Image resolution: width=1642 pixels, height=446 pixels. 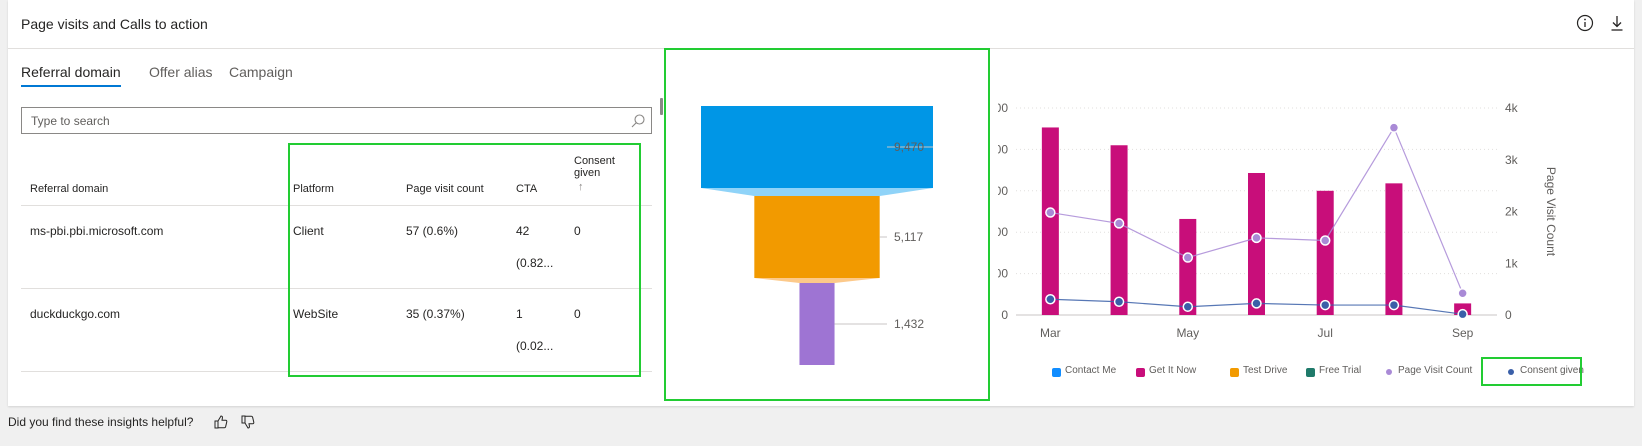 What do you see at coordinates (1512, 263) in the screenshot?
I see `y2-tick-label: 1k` at bounding box center [1512, 263].